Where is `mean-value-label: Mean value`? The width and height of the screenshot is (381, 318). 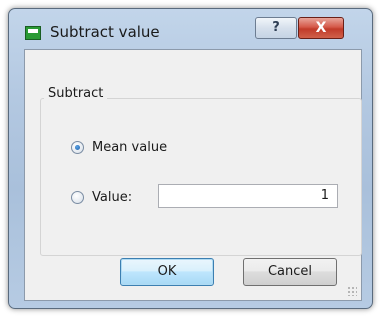
mean-value-label: Mean value is located at coordinates (130, 147).